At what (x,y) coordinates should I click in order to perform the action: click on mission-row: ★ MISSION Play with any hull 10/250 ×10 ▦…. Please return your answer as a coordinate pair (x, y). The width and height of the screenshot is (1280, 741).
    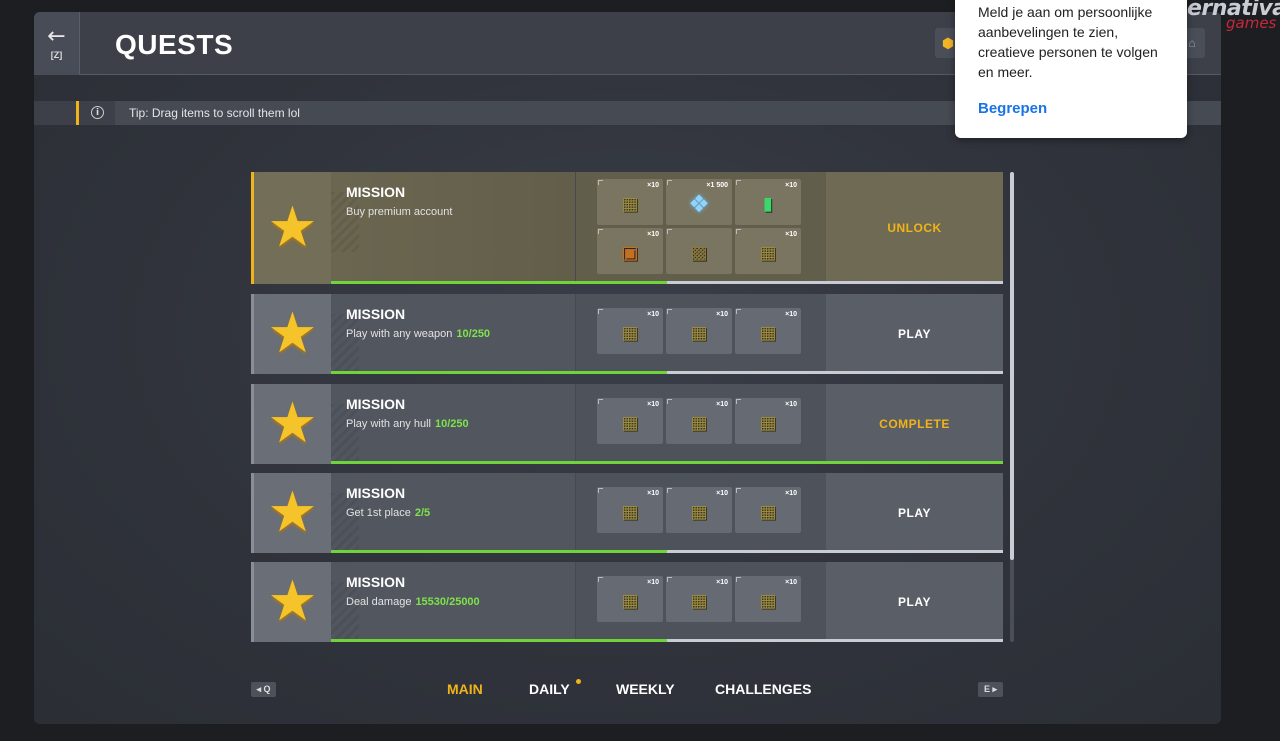
    Looking at the image, I should click on (627, 424).